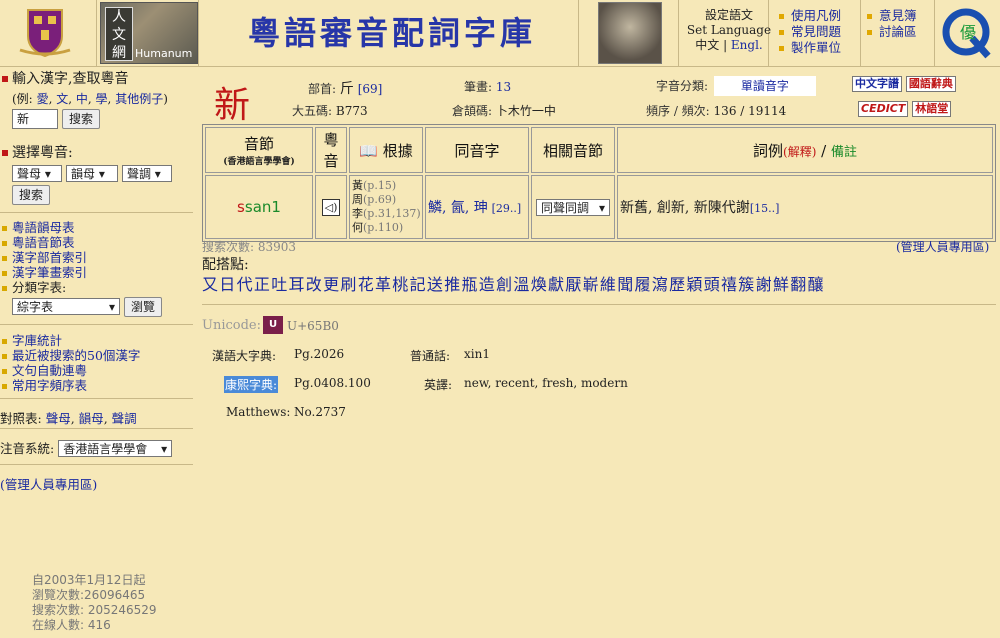  What do you see at coordinates (258, 144) in the screenshot?
I see `header-syllable: 音節` at bounding box center [258, 144].